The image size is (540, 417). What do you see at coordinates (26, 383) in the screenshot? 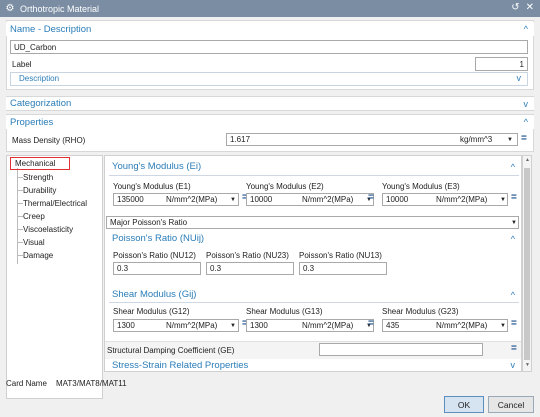
I see `card-name-label: Card Name` at bounding box center [26, 383].